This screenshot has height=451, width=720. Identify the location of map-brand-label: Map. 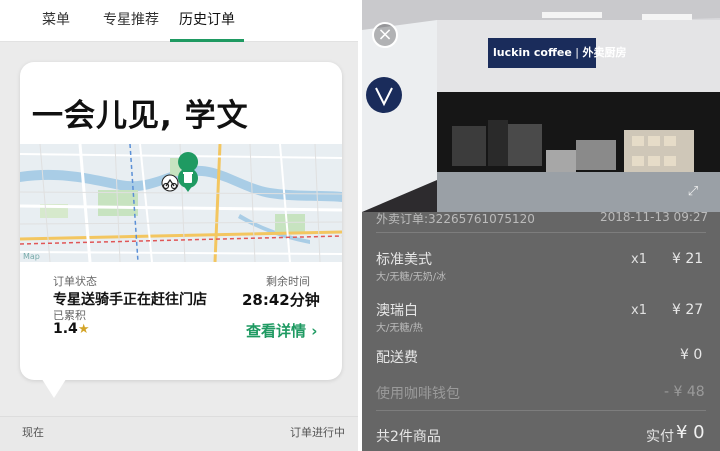
(31, 256).